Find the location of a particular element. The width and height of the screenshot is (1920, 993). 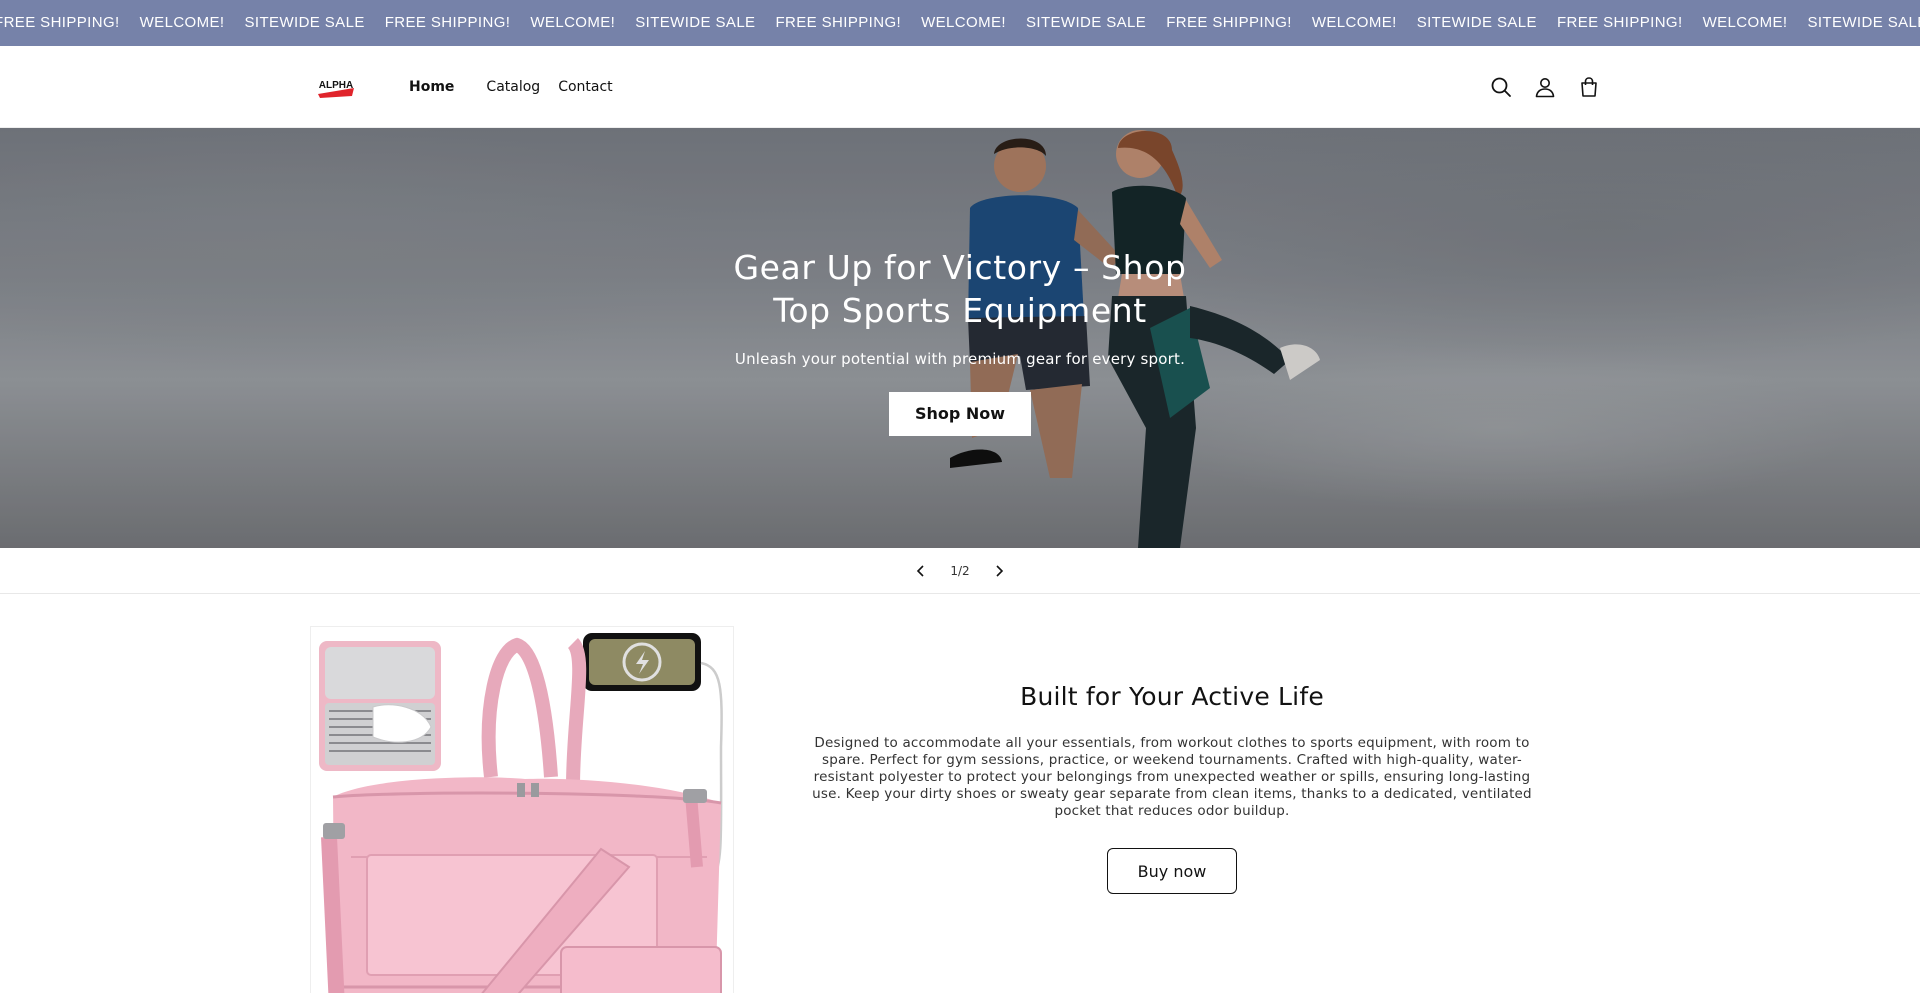

previous-slide-button is located at coordinates (921, 571).